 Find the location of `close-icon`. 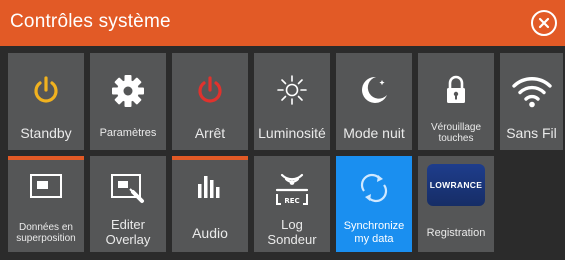

close-icon is located at coordinates (544, 23).